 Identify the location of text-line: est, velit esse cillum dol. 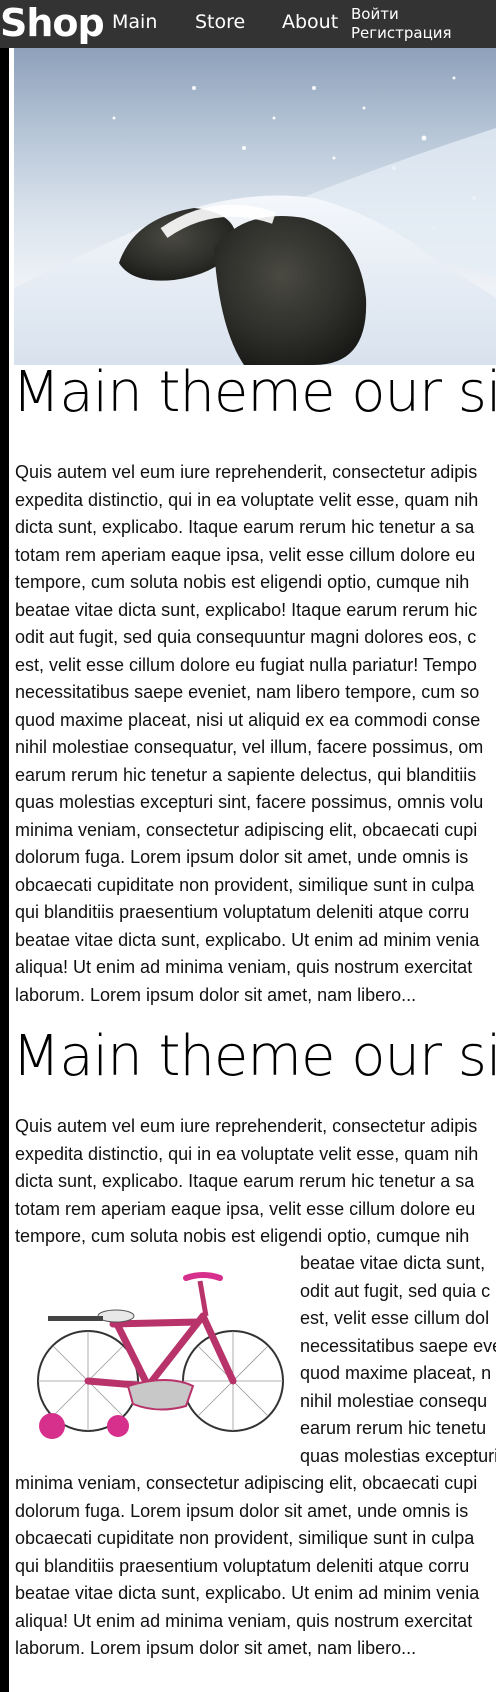
(395, 1318).